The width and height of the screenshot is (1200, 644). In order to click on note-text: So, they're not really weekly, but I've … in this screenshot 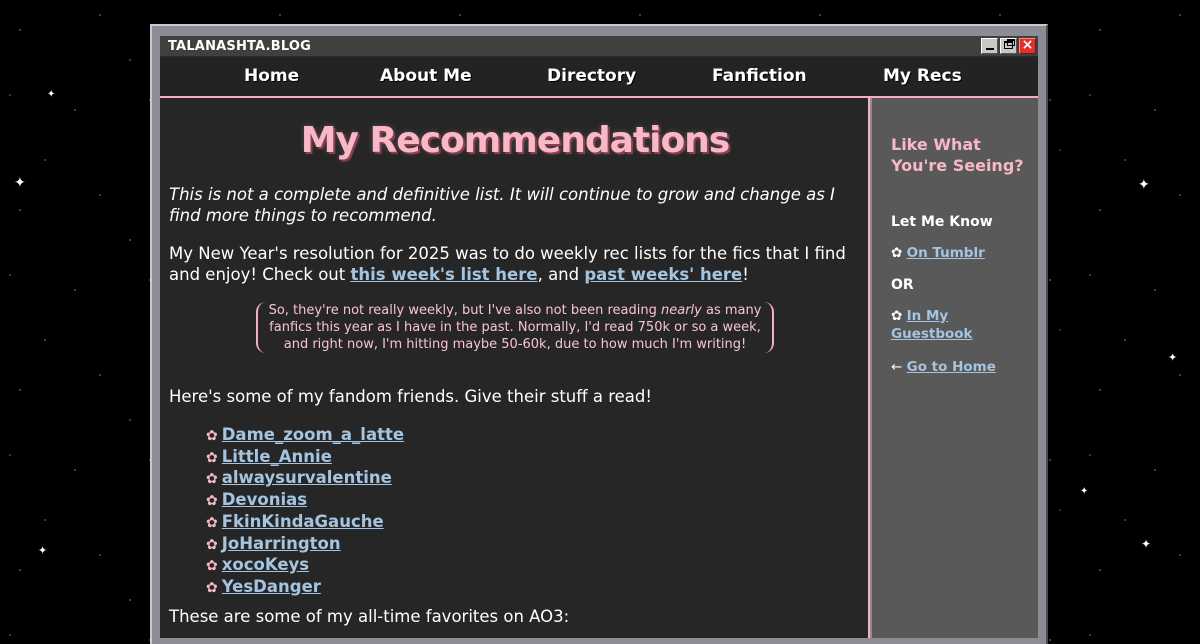, I will do `click(464, 310)`.